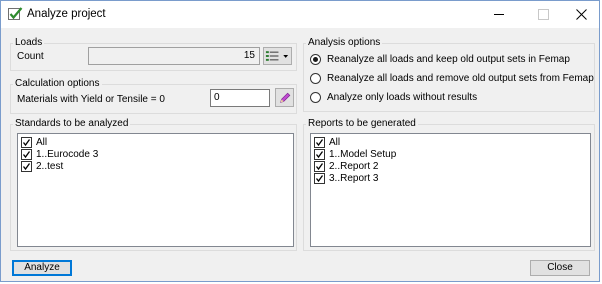 Image resolution: width=602 pixels, height=284 pixels. I want to click on maximize-button, so click(543, 14).